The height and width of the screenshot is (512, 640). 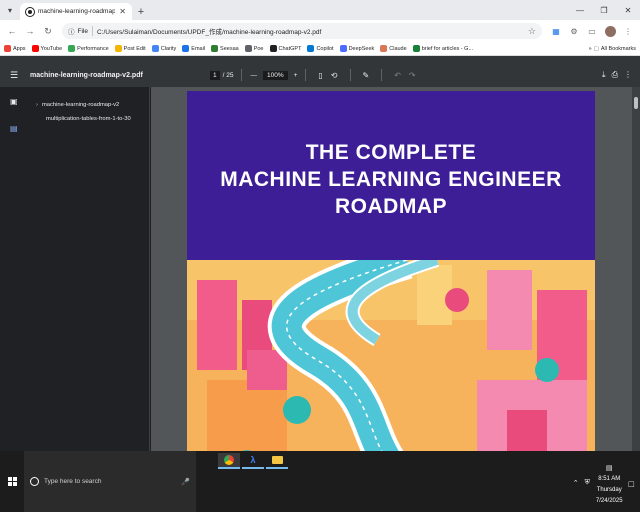 What do you see at coordinates (356, 48) in the screenshot?
I see `bookmark-deepseek: DeepSeek` at bounding box center [356, 48].